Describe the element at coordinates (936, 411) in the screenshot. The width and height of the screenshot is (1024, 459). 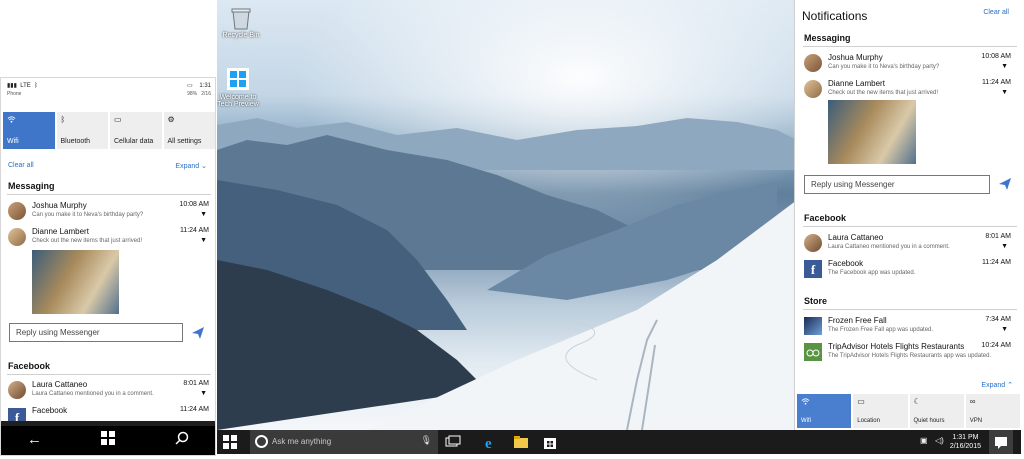
I see `quick-action-quiet-hours: ☾ Quiet hours` at that location.